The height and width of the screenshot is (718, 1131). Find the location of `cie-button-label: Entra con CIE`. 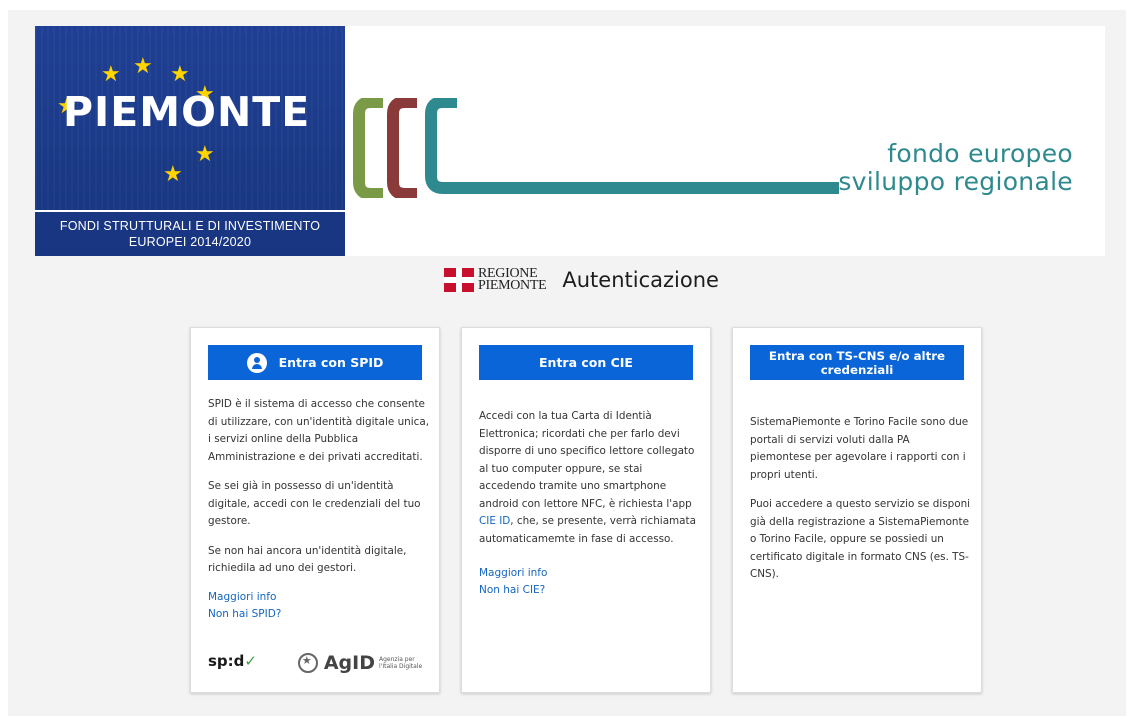

cie-button-label: Entra con CIE is located at coordinates (586, 362).